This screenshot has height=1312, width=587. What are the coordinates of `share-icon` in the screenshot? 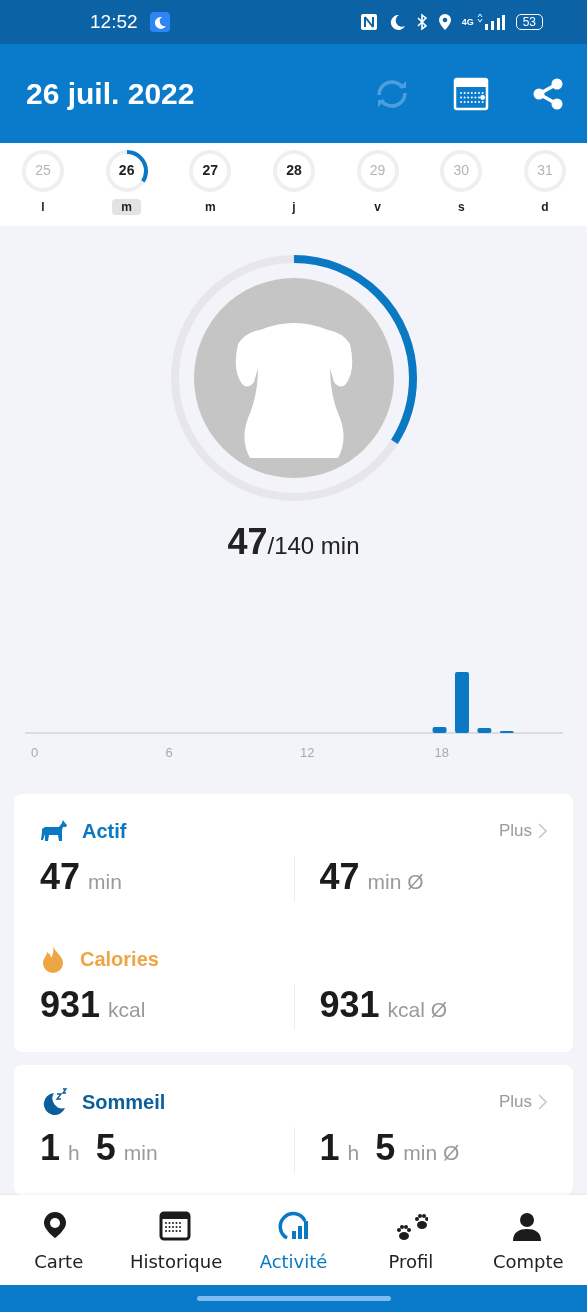 It's located at (548, 93).